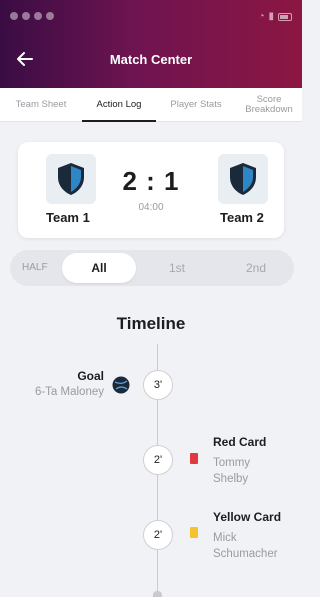  I want to click on event-player: Tommy Shelby, so click(232, 471).